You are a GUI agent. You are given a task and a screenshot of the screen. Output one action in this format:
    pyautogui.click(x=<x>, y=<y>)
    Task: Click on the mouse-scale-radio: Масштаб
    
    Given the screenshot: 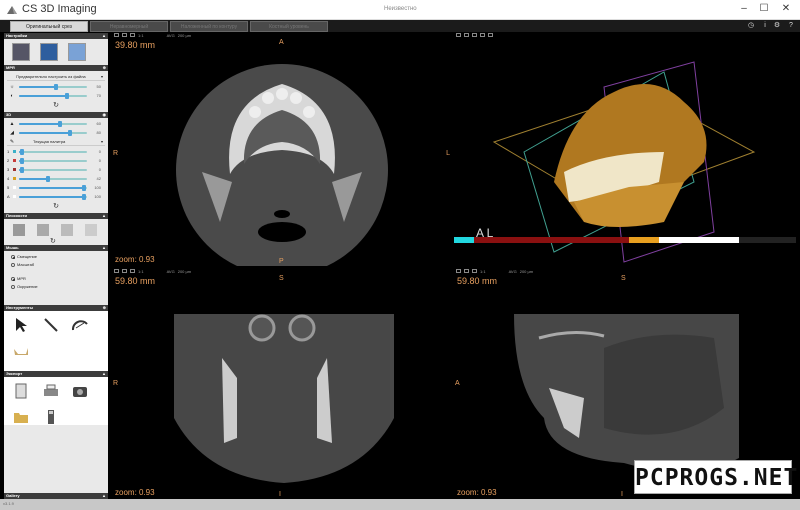 What is the action you would take?
    pyautogui.click(x=56, y=265)
    